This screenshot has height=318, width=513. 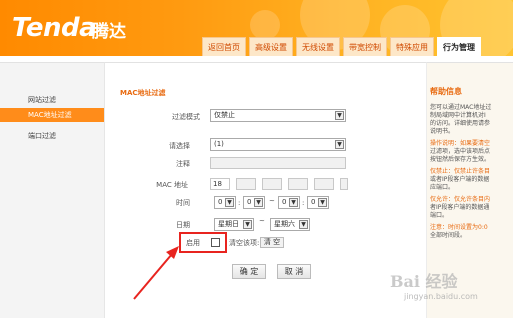 I want to click on help-line: 的访问。详细使用请参, so click(x=460, y=123).